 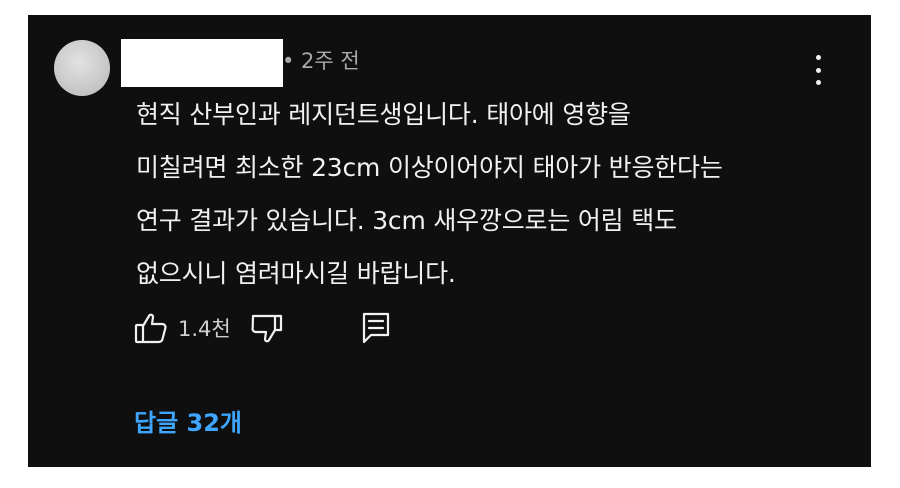 I want to click on more-options-button, so click(x=818, y=70).